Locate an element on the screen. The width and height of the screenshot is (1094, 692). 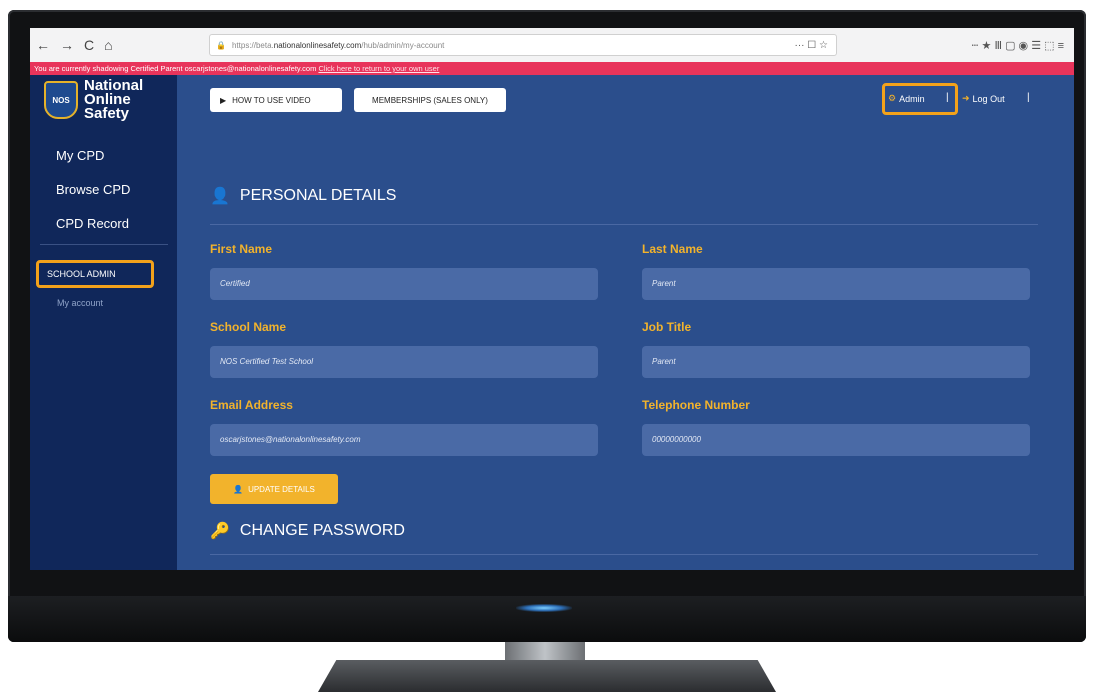
sidebar-item-my-account: My account is located at coordinates (80, 303).